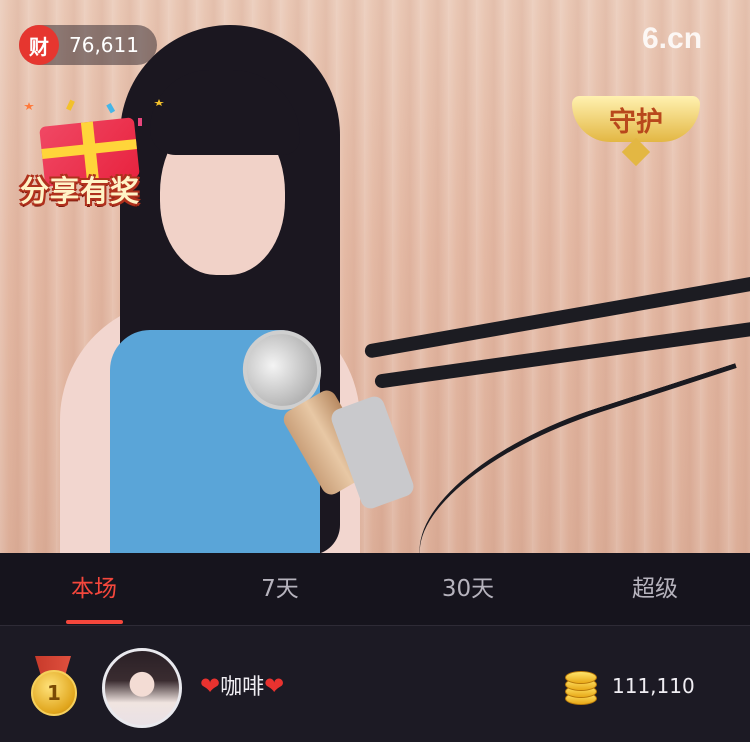  What do you see at coordinates (581, 685) in the screenshot?
I see `coin-stack-icon` at bounding box center [581, 685].